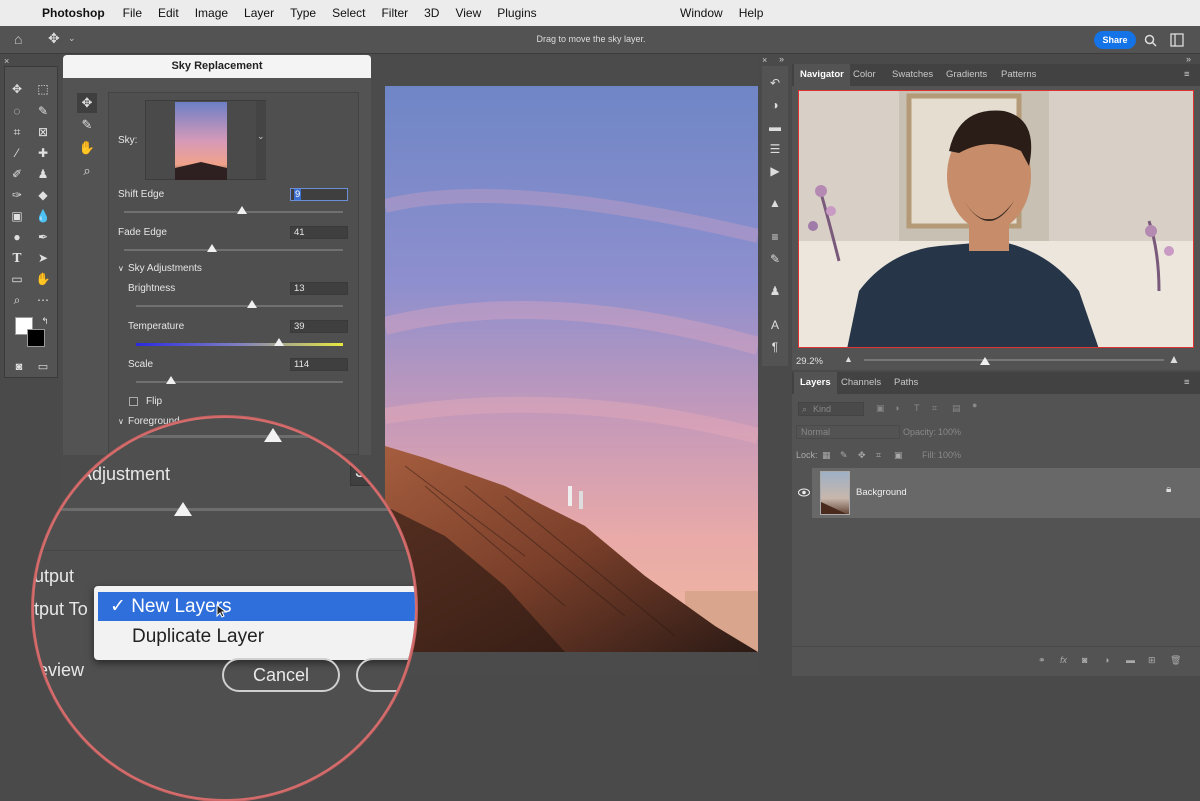 This screenshot has width=1200, height=801. Describe the element at coordinates (17, 258) in the screenshot. I see `type-tool-icon: T` at that location.